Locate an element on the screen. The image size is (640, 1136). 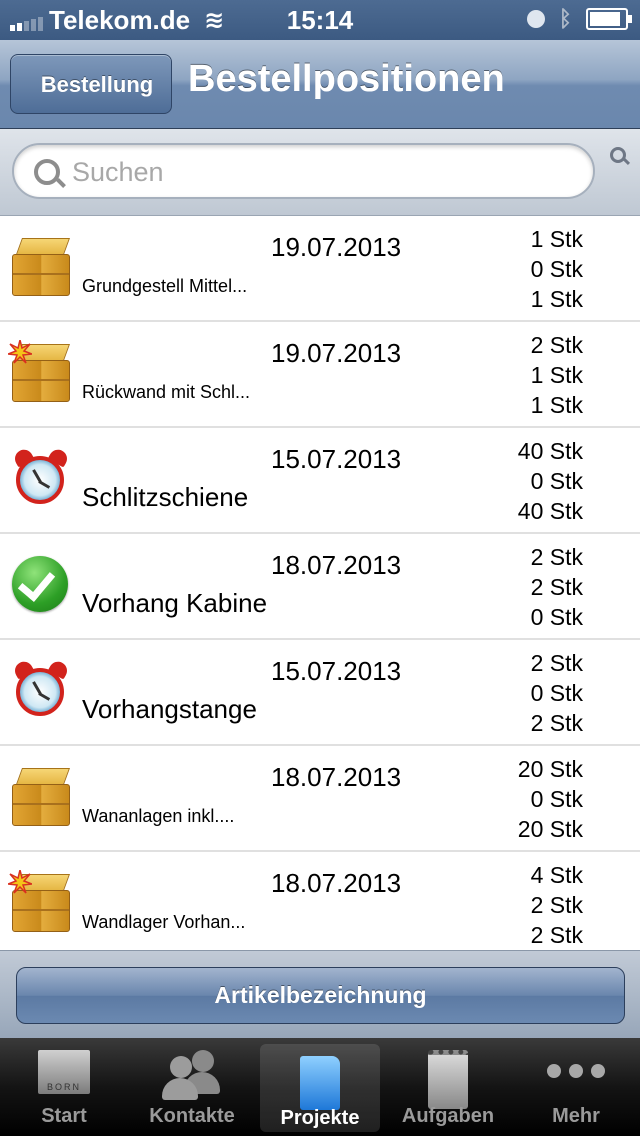
search-icon is located at coordinates (47, 172).